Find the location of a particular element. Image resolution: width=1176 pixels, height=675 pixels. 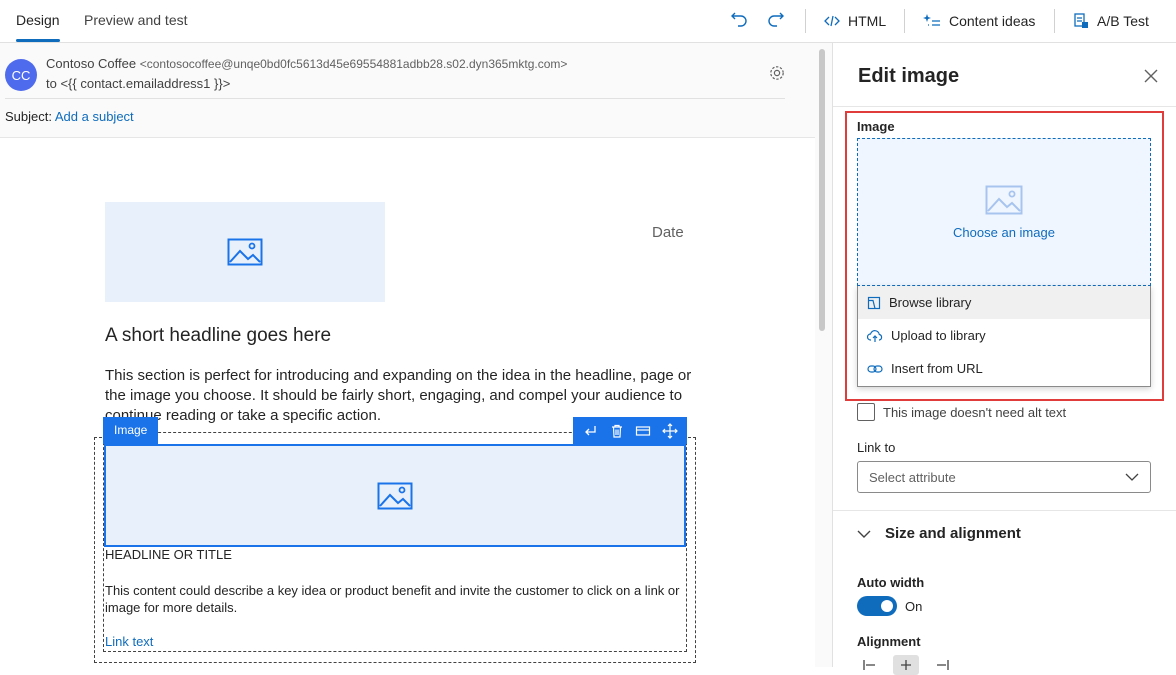

align-center-icon is located at coordinates (906, 665).